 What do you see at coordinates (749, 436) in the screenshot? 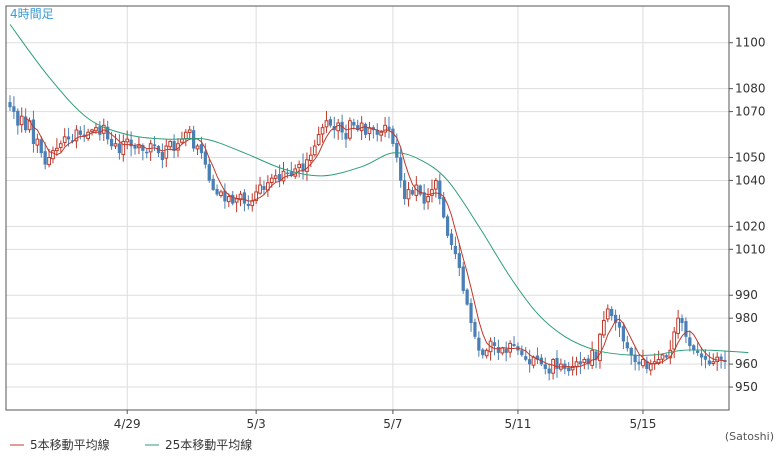
I see `chart-credit: (Satoshi)` at bounding box center [749, 436].